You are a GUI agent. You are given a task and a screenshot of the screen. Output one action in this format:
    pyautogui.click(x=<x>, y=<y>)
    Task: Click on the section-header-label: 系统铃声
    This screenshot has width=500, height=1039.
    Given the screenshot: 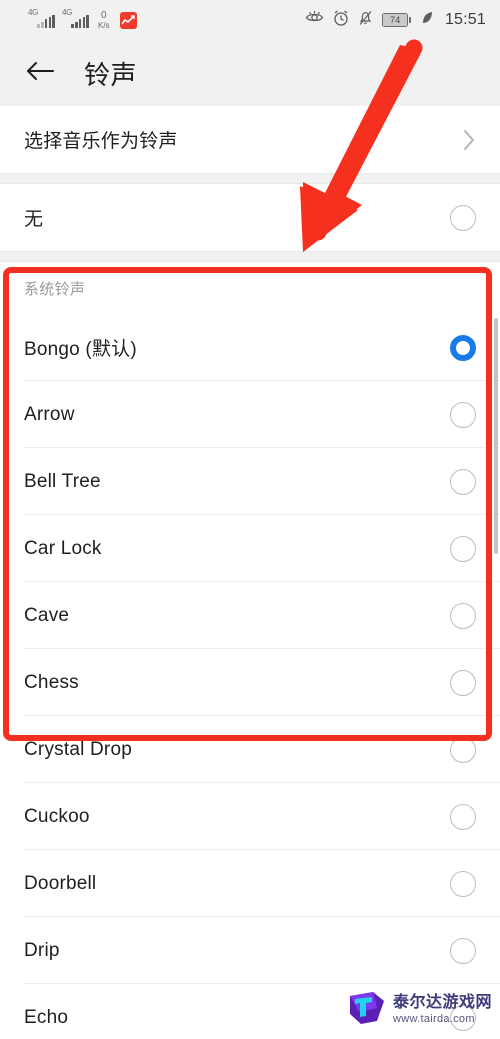 What is the action you would take?
    pyautogui.click(x=55, y=289)
    